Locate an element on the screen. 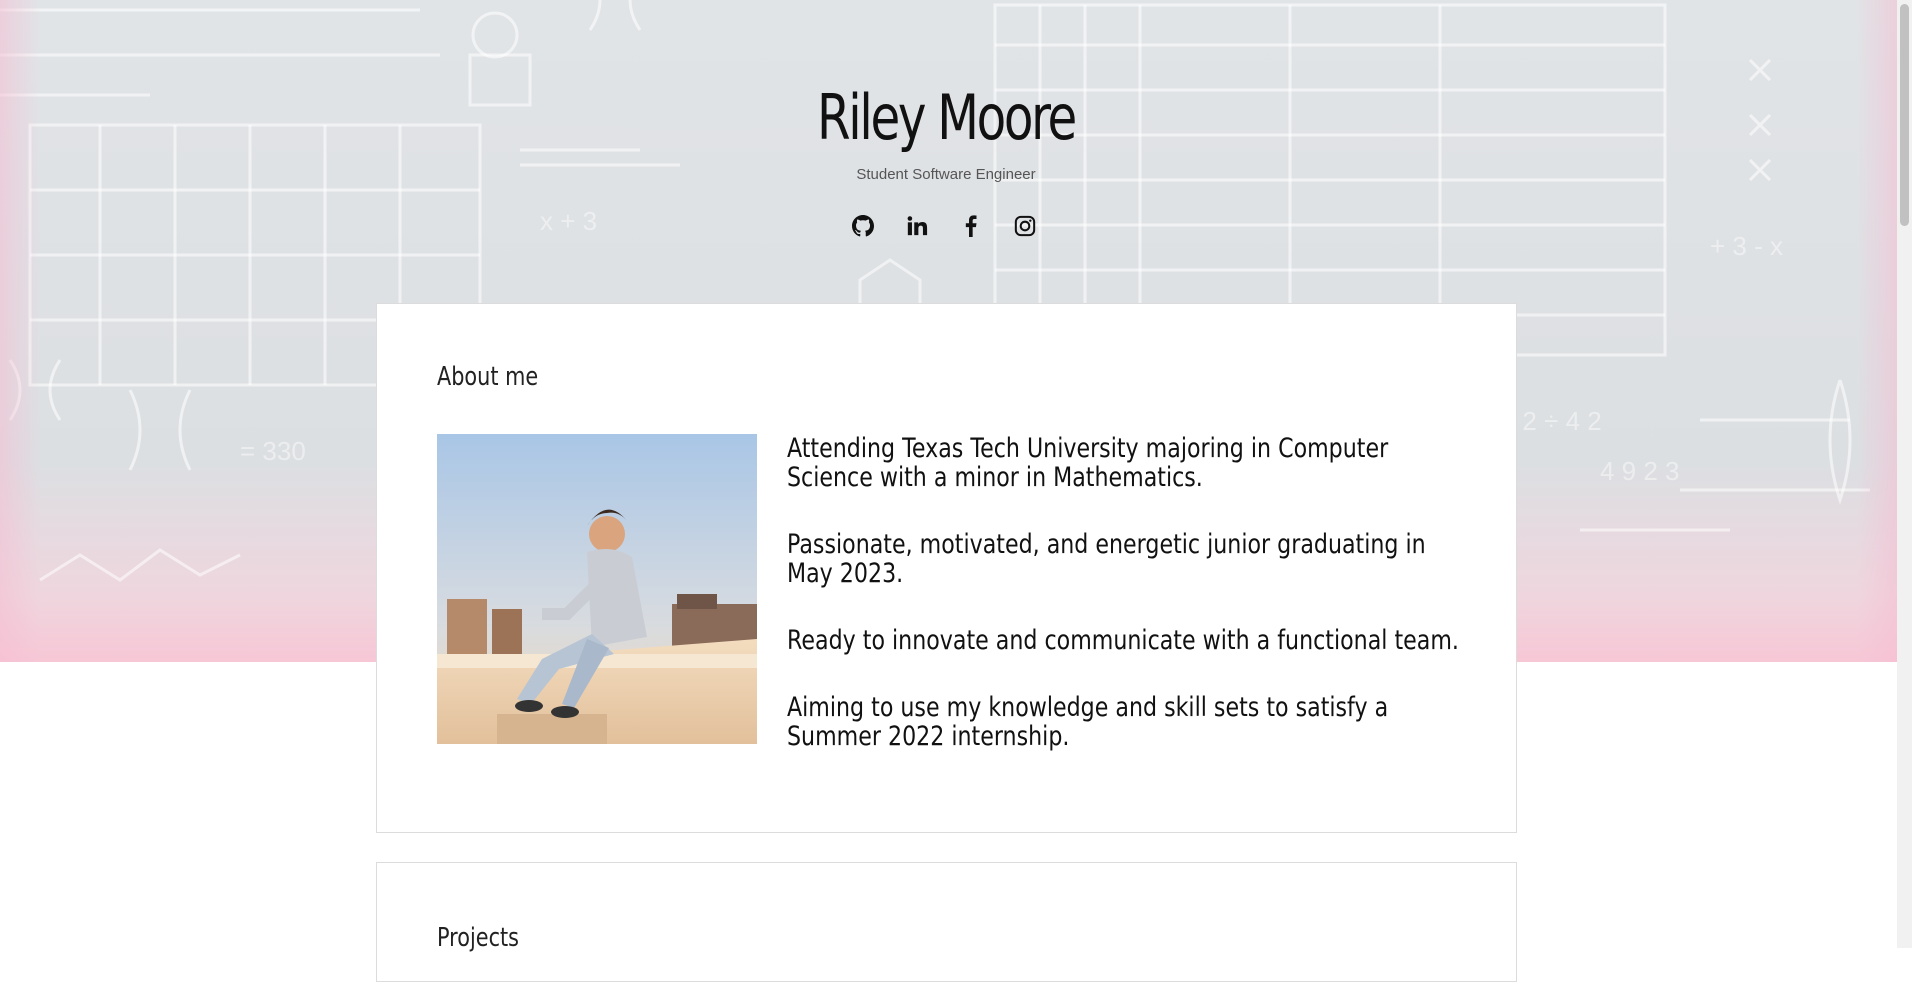 This screenshot has height=982, width=1912. scrollbar-thumb is located at coordinates (1904, 115).